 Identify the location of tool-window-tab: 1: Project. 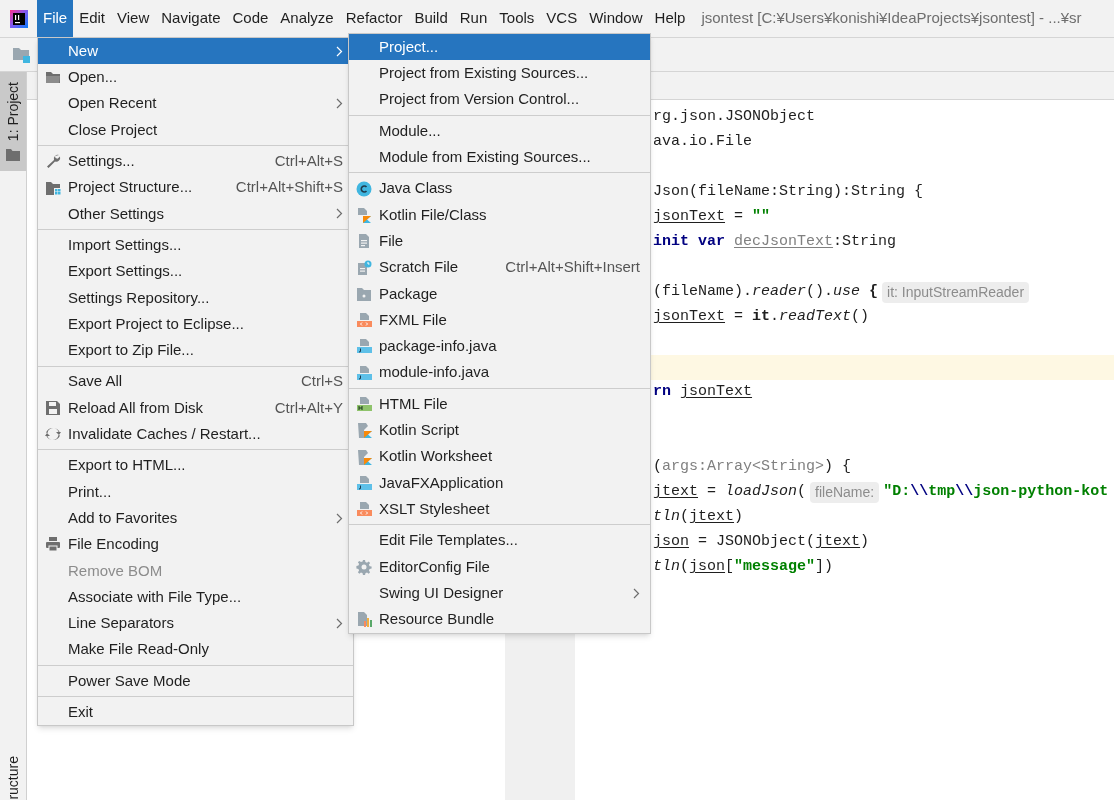
(13, 122).